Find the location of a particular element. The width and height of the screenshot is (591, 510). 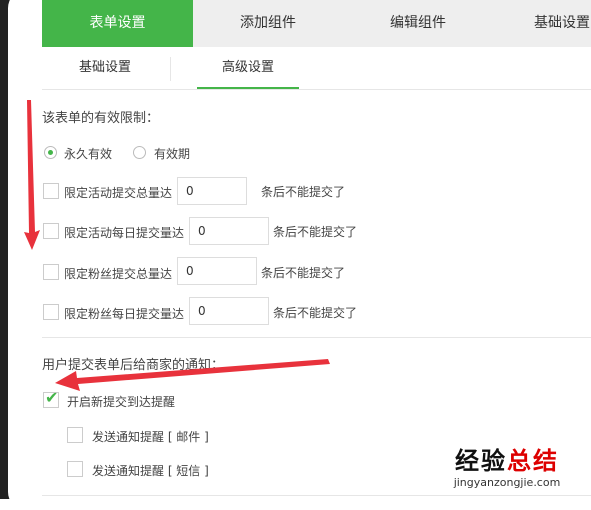

watermark-url: jingyanzongjie.com is located at coordinates (507, 482).